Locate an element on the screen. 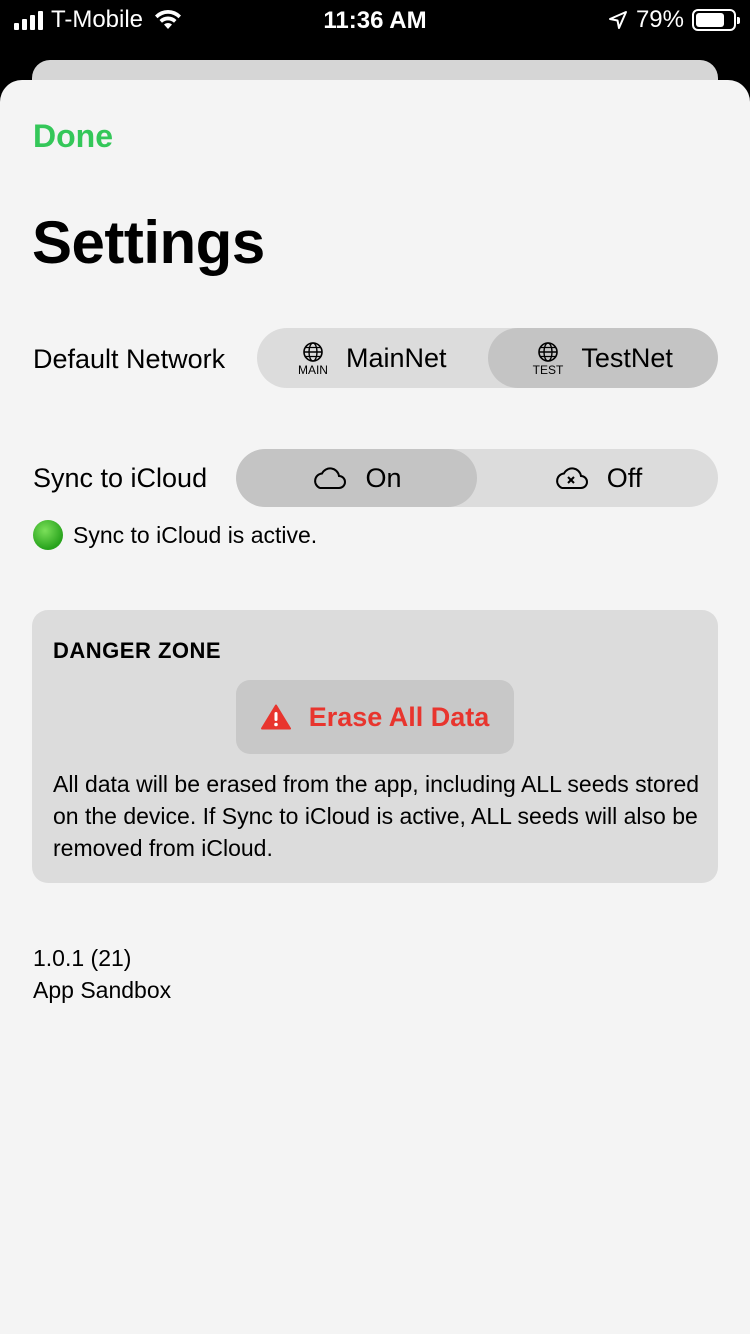 The width and height of the screenshot is (750, 1334). erase-all-data-button: Erase All Data is located at coordinates (375, 717).